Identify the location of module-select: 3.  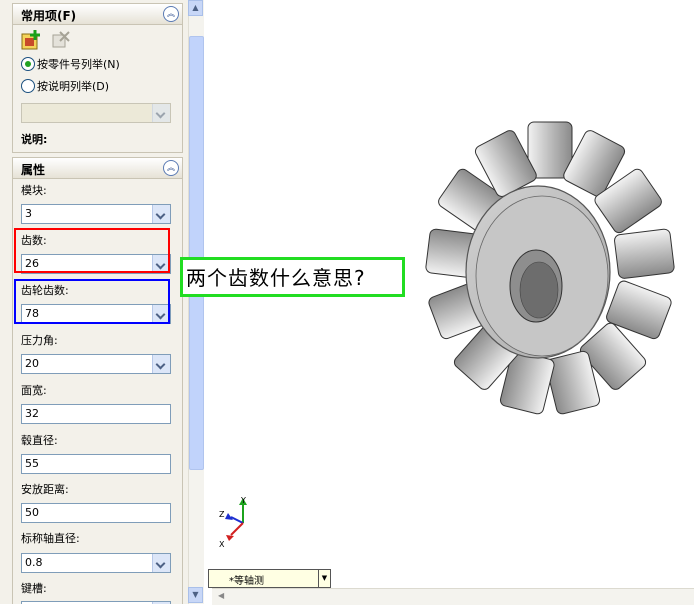
(96, 214).